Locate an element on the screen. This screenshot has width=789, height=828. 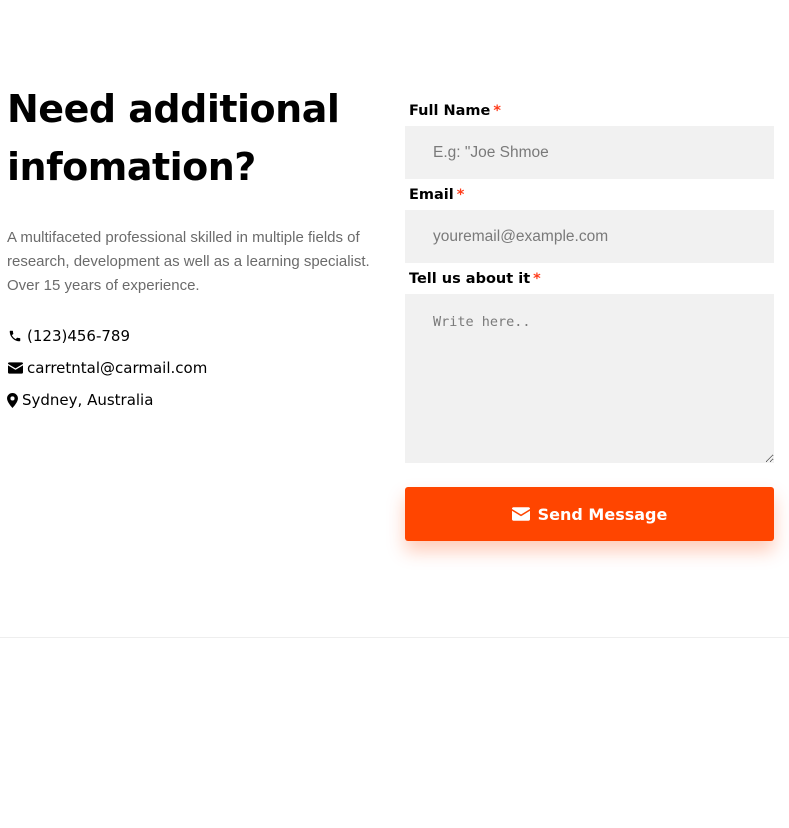
phone-text: (123)456-789 is located at coordinates (79, 336).